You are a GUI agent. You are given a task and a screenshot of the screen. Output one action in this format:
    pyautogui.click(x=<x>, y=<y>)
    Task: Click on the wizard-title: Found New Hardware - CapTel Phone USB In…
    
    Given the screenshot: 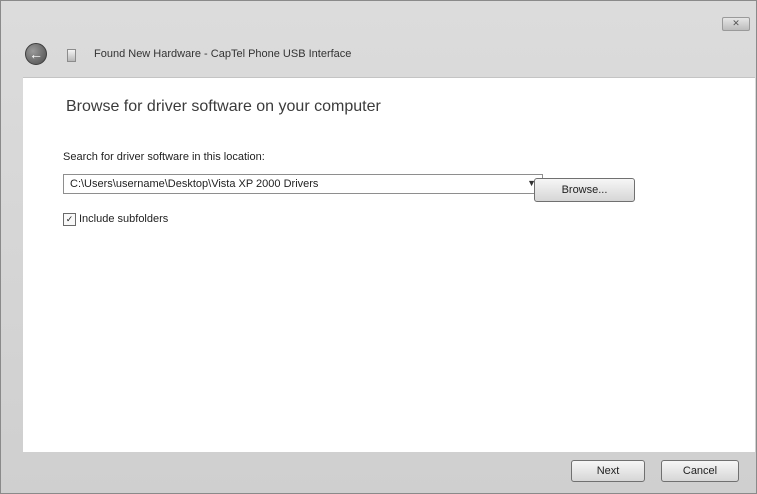 What is the action you would take?
    pyautogui.click(x=223, y=54)
    